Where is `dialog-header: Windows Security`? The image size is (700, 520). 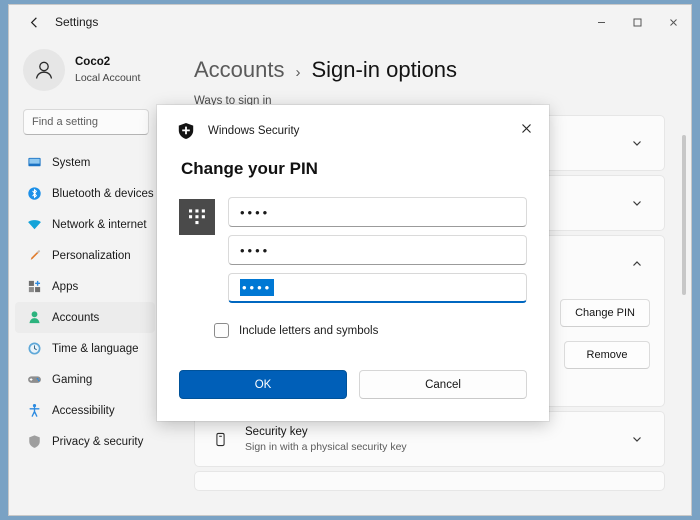
dialog-header: Windows Security is located at coordinates (353, 124).